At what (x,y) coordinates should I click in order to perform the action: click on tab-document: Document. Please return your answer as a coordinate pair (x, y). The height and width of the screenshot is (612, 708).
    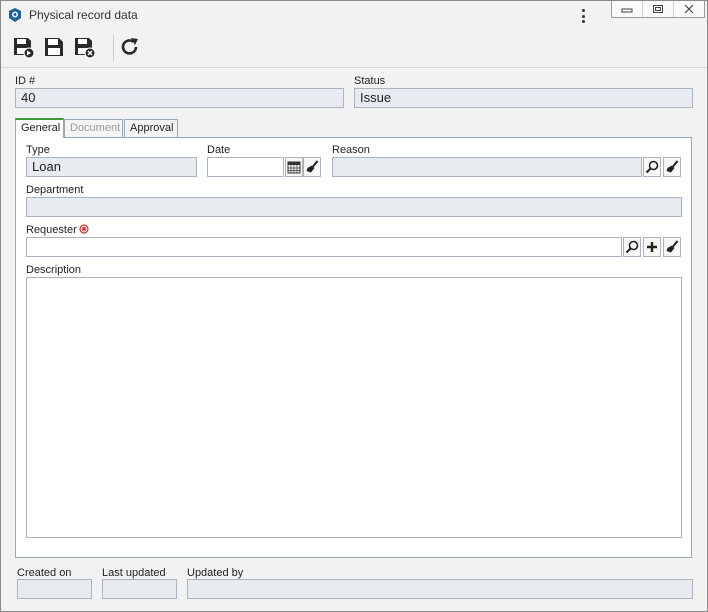
    Looking at the image, I should click on (93, 128).